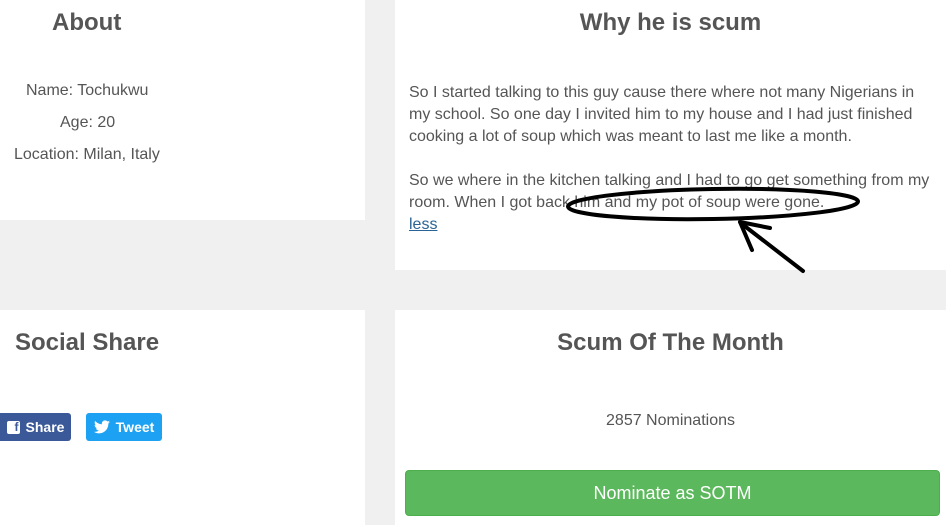 The height and width of the screenshot is (525, 946). I want to click on nominations-count: 2857 Nominations, so click(670, 420).